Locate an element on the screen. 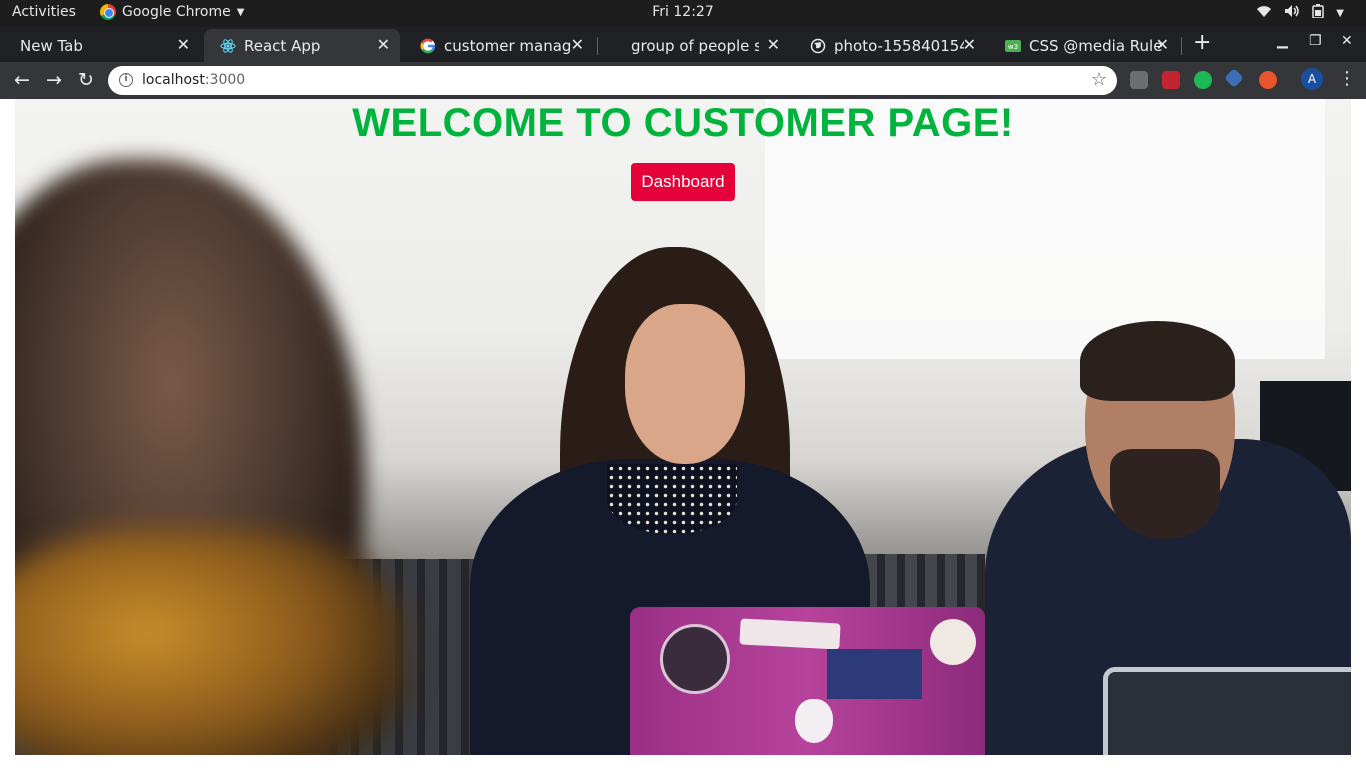  url-text: localhost:3000 is located at coordinates (193, 80).